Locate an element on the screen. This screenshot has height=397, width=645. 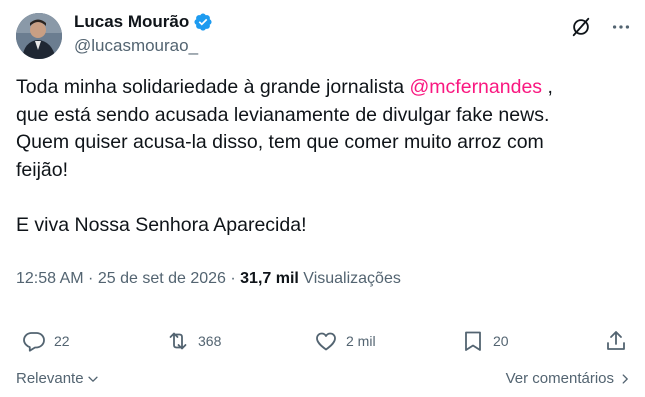
reply-icon is located at coordinates (34, 342).